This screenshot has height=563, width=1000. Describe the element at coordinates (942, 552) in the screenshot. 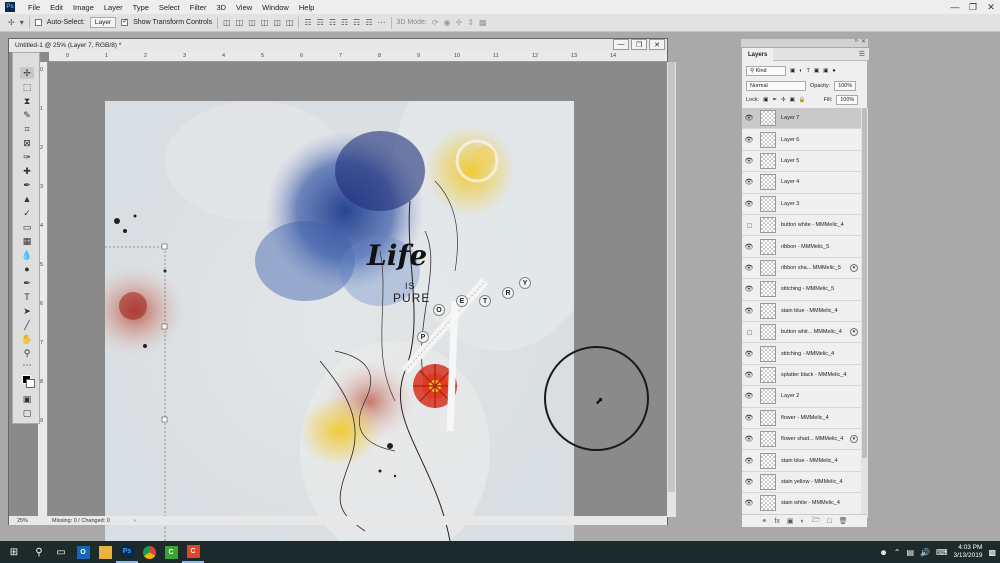

I see `keyboard-icon: ⌨` at that location.